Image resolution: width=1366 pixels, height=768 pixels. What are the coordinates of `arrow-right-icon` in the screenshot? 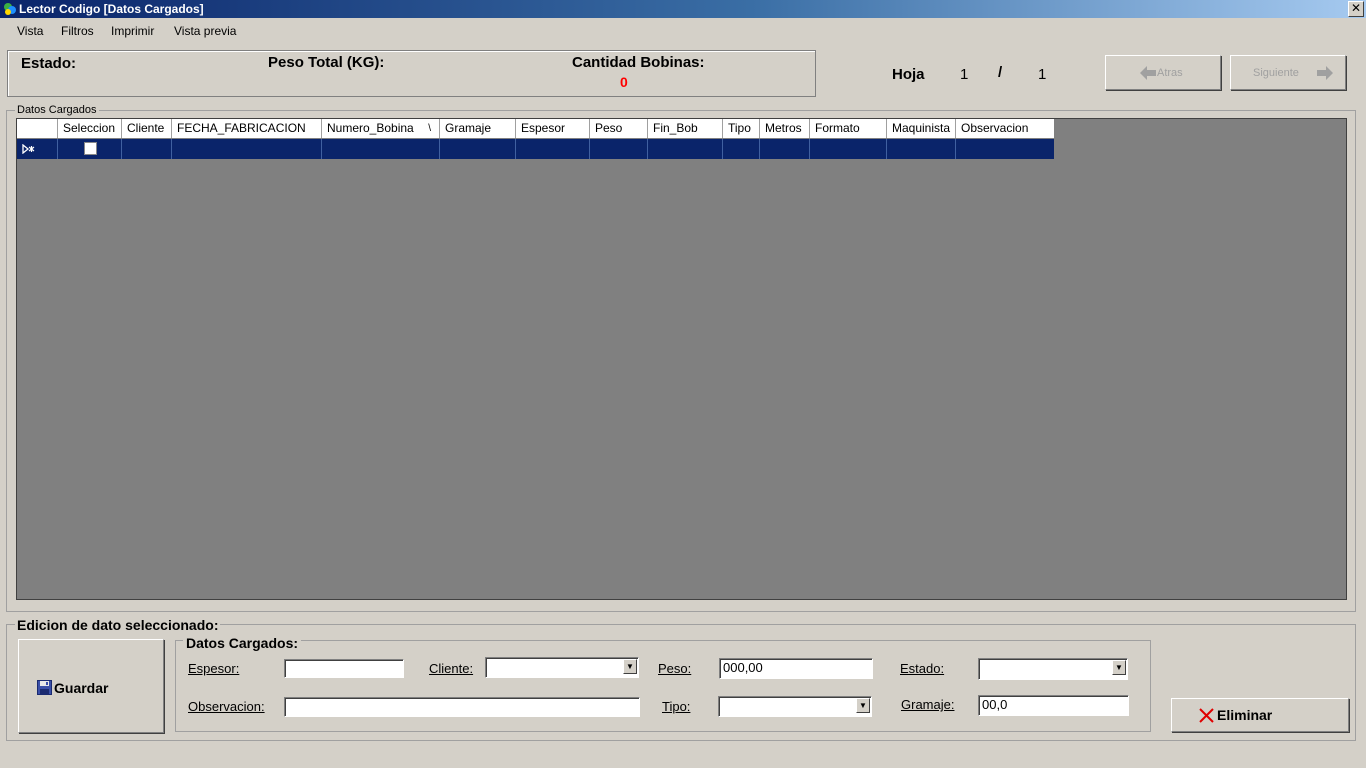 It's located at (1325, 73).